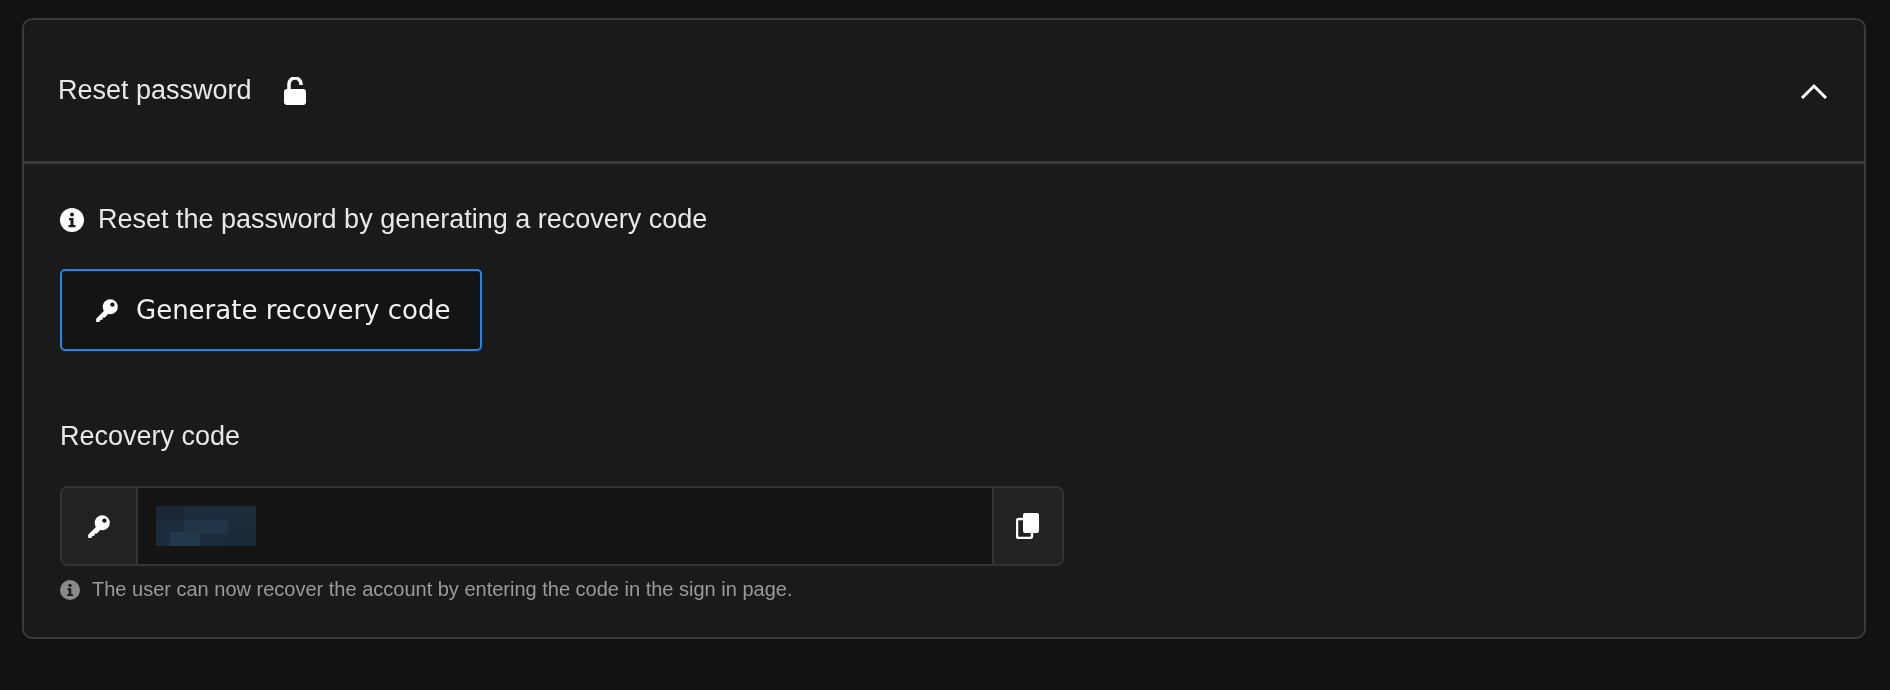 The image size is (1890, 690). I want to click on field-label: Recovery code, so click(151, 436).